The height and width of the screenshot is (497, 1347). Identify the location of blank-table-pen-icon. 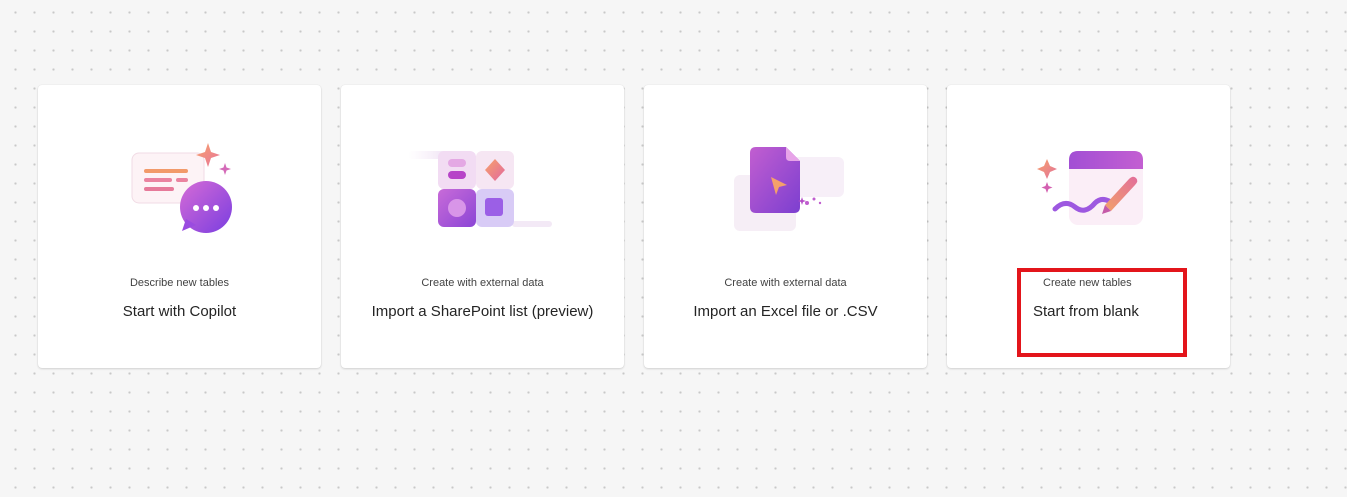
(1088, 193).